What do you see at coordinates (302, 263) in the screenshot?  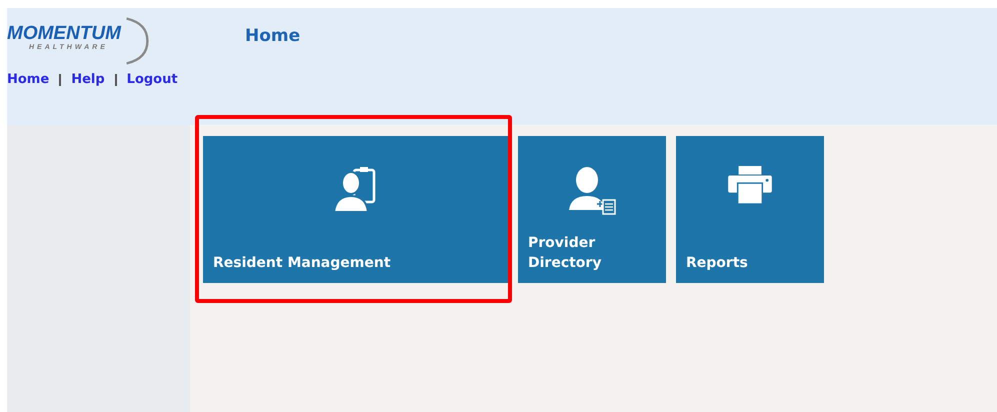 I see `tile-label: Resident Management` at bounding box center [302, 263].